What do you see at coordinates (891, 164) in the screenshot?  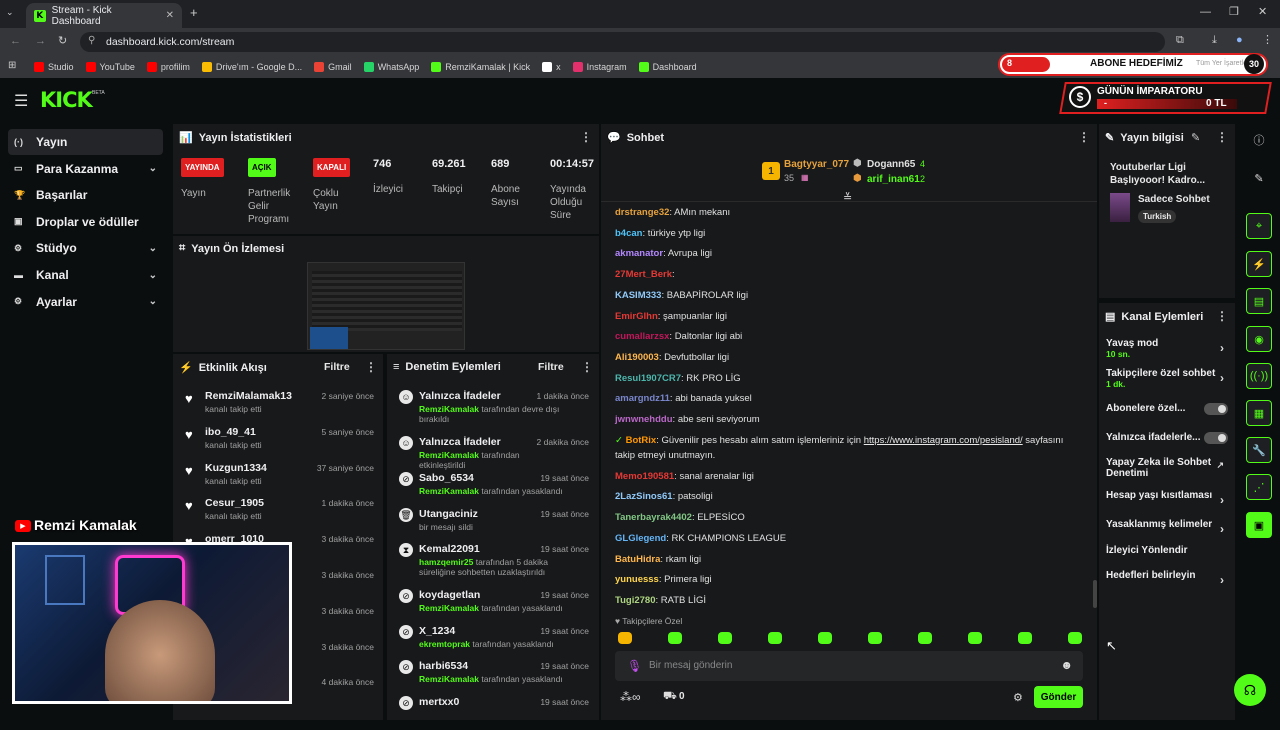 I see `top-gifter-2-name: Dogann65` at bounding box center [891, 164].